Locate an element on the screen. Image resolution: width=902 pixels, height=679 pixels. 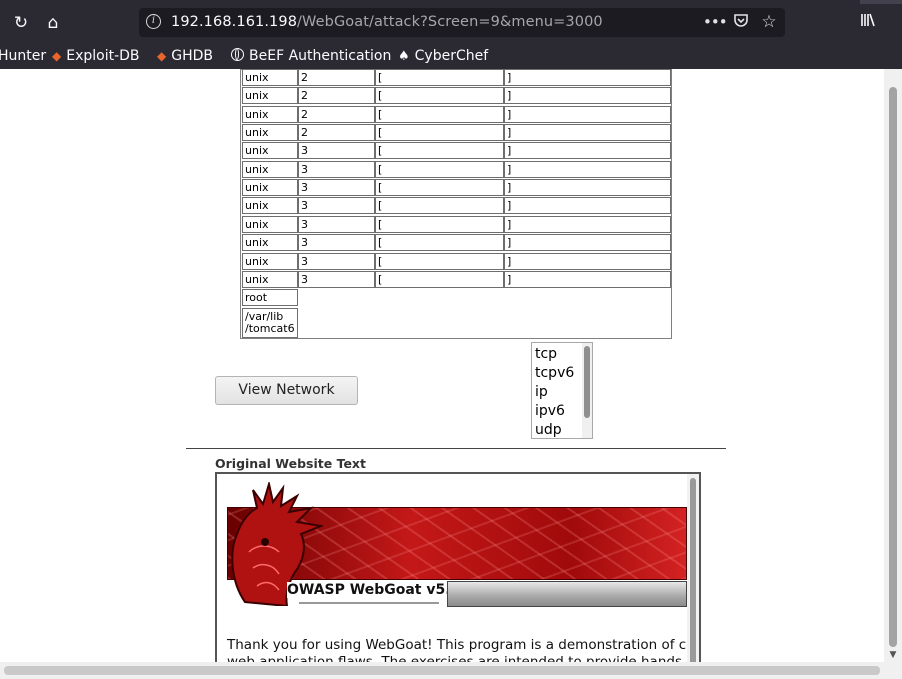
site-info-icon: i is located at coordinates (153, 21).